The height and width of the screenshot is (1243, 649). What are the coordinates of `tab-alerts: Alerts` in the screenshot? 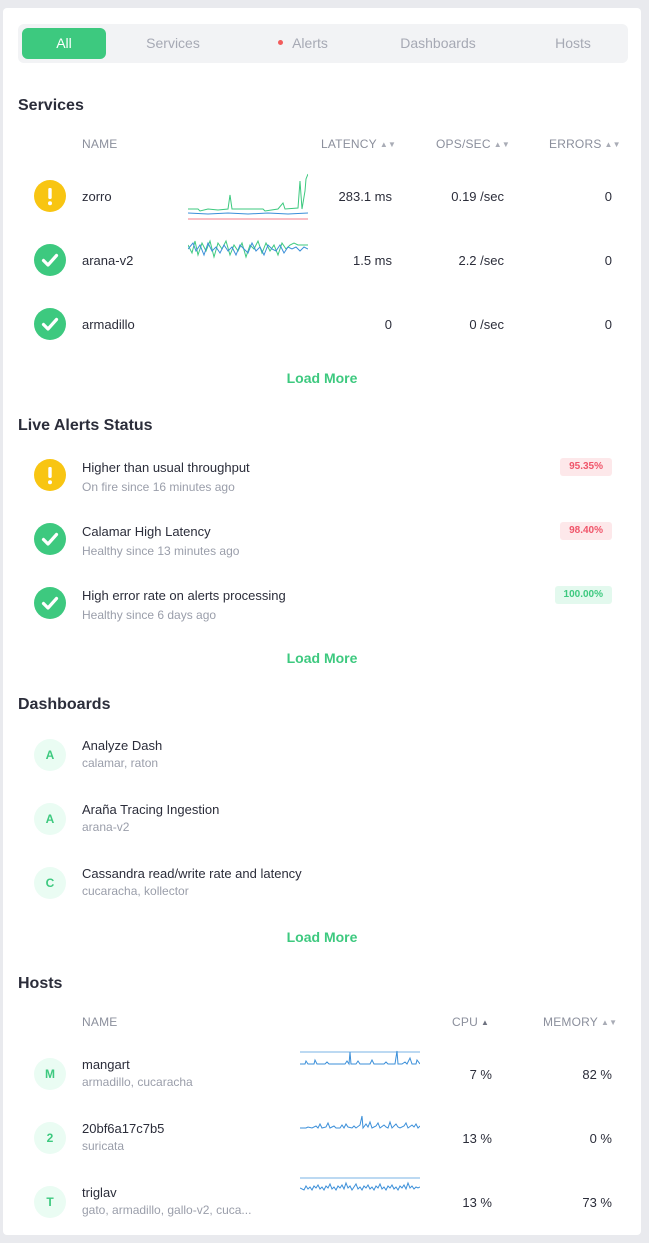 It's located at (303, 43).